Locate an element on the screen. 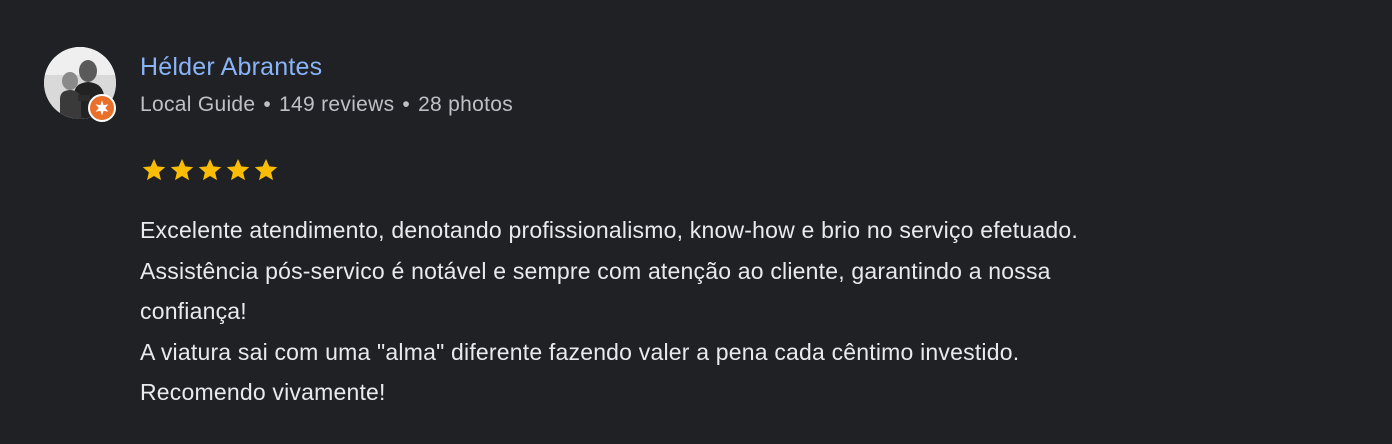  photo-count: 28 photos is located at coordinates (466, 104).